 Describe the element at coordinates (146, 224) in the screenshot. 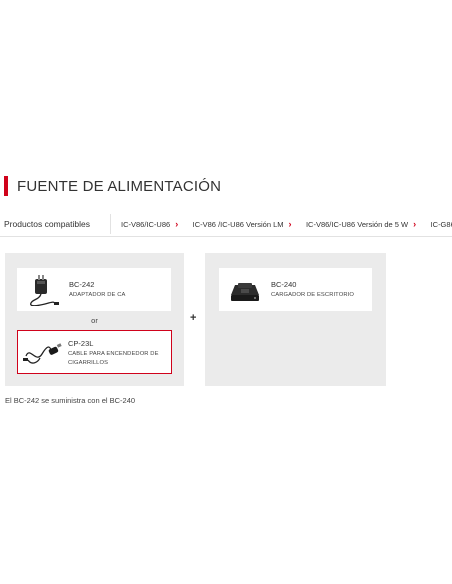

I see `compatible-product-label: IC-V86/IC-U86` at that location.